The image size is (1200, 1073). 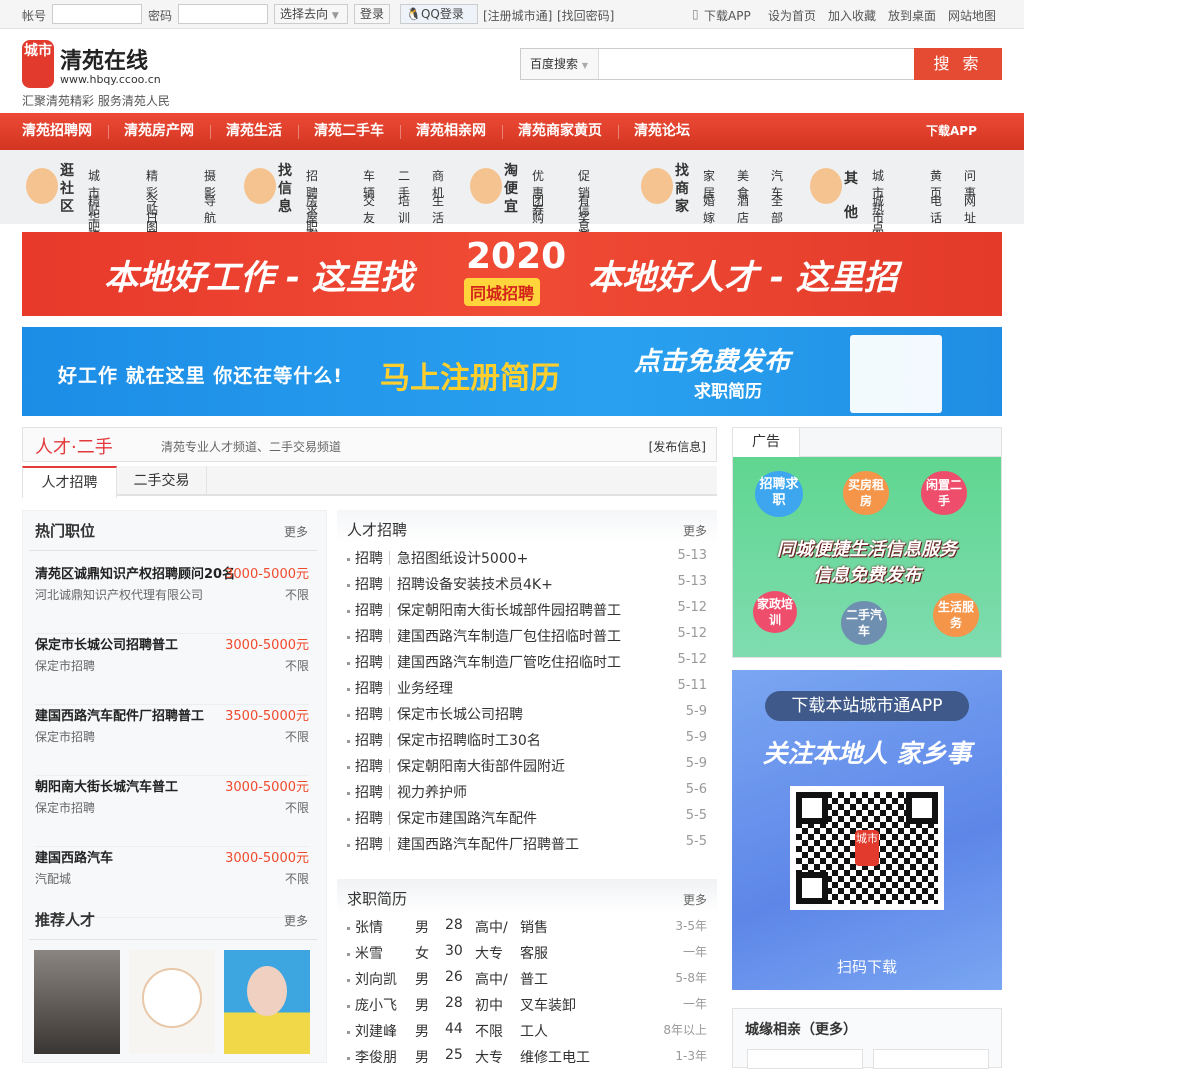 I want to click on recruit-row: 招聘 招聘设备安装技术员4K+ 5-13, so click(x=527, y=587).